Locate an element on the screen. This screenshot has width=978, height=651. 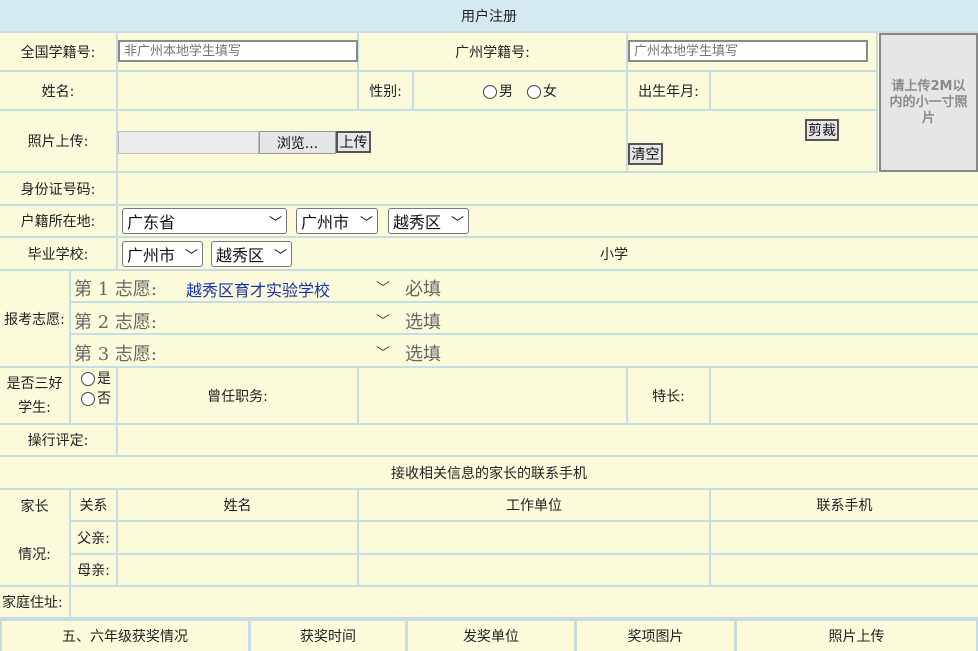
mother-label-text: 母亲: is located at coordinates (93, 571).